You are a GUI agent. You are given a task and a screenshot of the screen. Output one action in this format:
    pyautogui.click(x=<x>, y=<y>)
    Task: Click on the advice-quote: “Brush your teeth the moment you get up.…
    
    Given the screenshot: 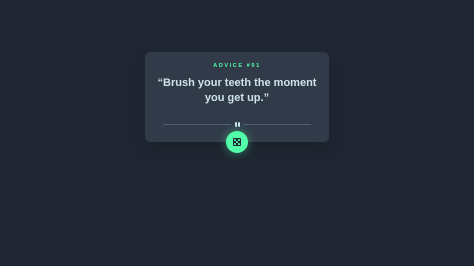 What is the action you would take?
    pyautogui.click(x=237, y=90)
    